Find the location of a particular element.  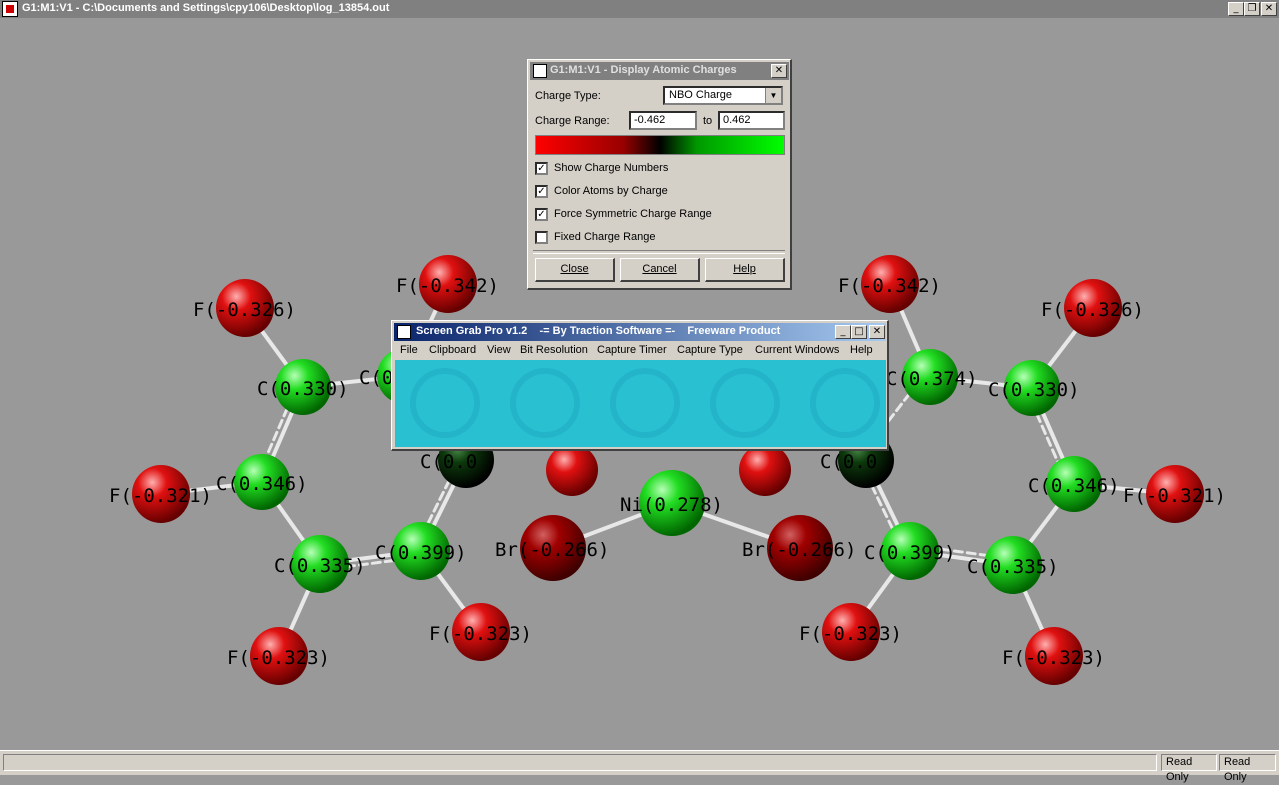

grab-maximize-button: □ is located at coordinates (859, 332).